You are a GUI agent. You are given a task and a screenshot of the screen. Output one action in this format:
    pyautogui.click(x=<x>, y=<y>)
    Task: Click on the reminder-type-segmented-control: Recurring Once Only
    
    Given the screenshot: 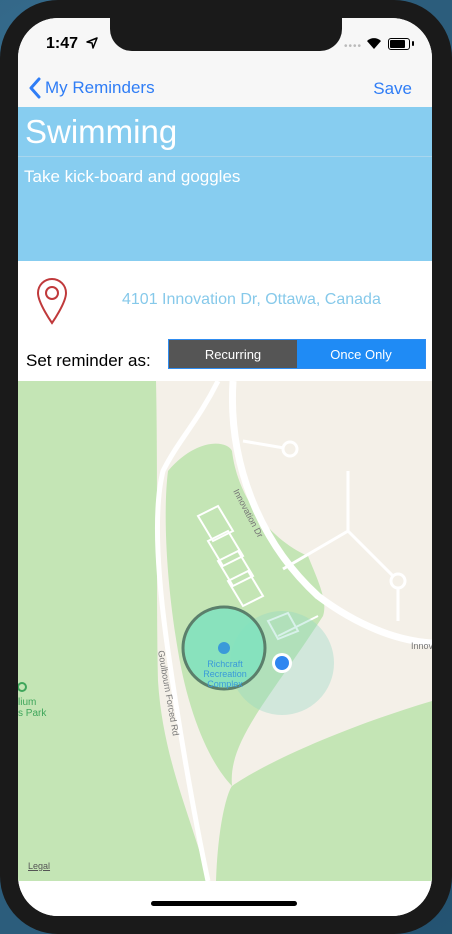 What is the action you would take?
    pyautogui.click(x=297, y=354)
    